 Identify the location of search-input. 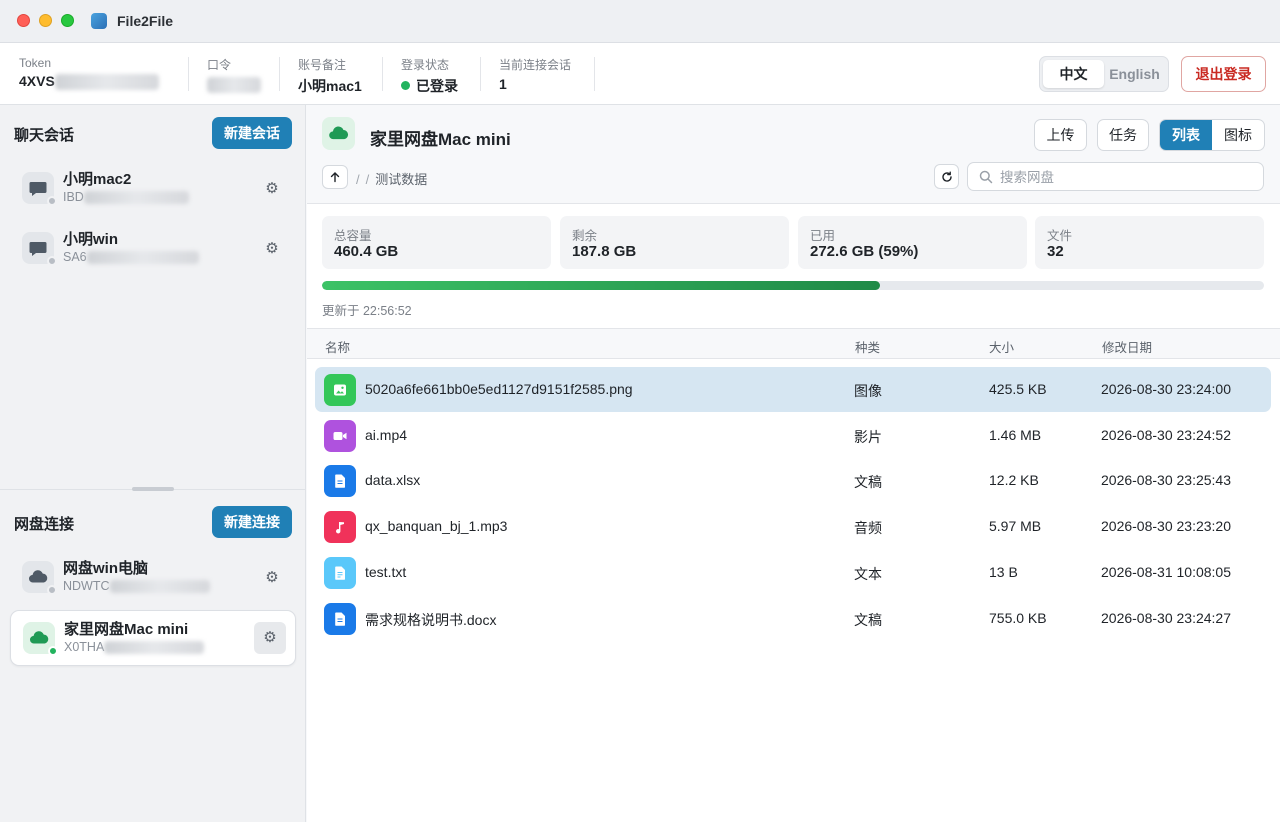
(1127, 177).